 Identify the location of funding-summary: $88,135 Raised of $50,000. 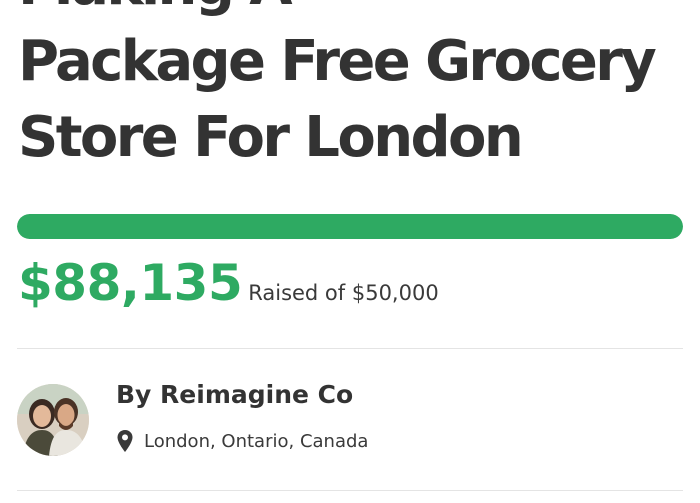
(351, 289).